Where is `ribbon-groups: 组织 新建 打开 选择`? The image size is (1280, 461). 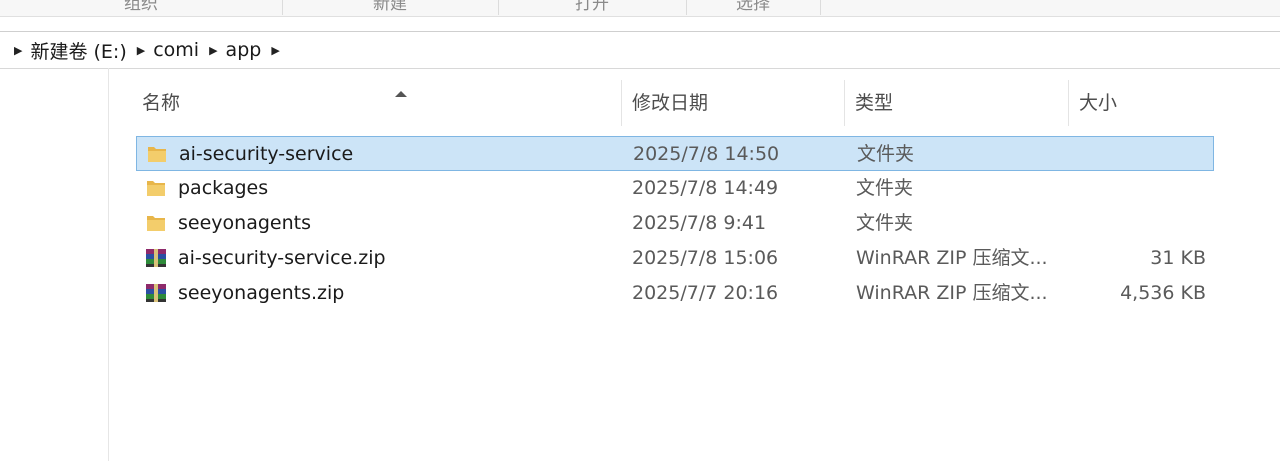
ribbon-groups: 组织 新建 打开 选择 is located at coordinates (640, 8).